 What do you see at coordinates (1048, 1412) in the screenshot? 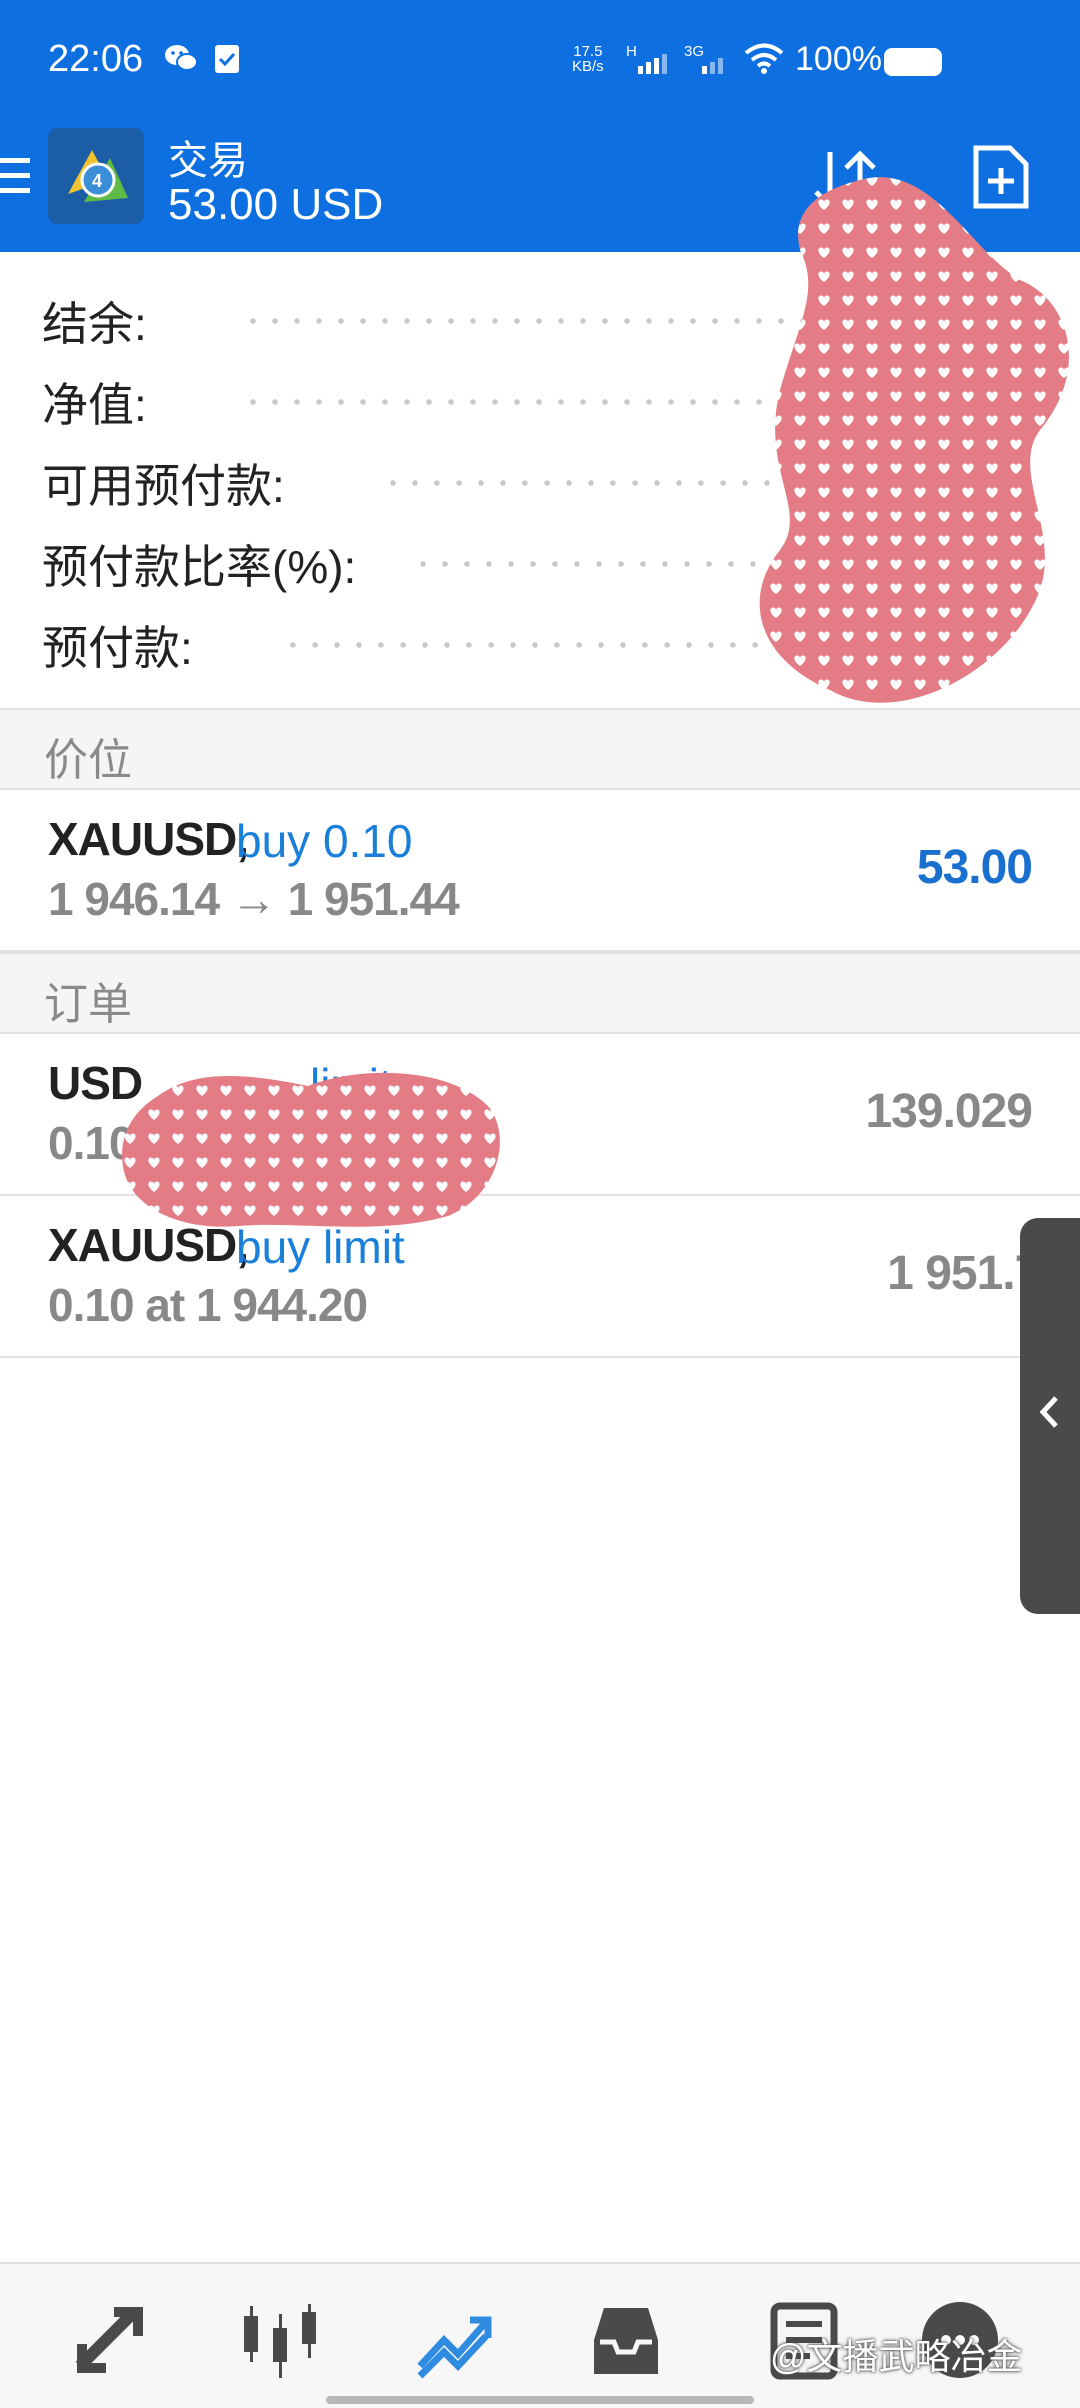
I see `chevron-left-icon` at bounding box center [1048, 1412].